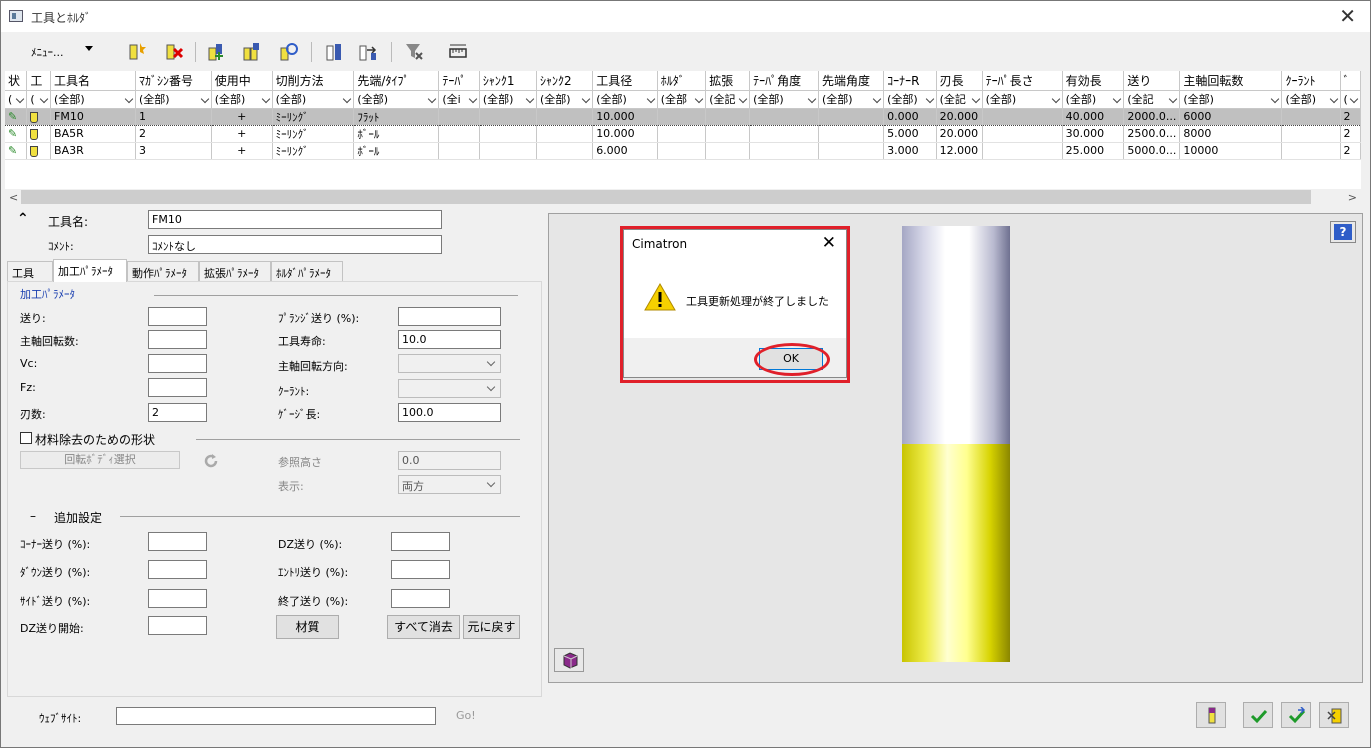 This screenshot has height=748, width=1371. Describe the element at coordinates (307, 627) in the screenshot. I see `material-button: 材質` at that location.